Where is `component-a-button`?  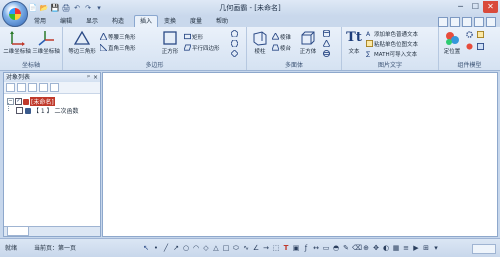 component-a-button is located at coordinates (470, 35).